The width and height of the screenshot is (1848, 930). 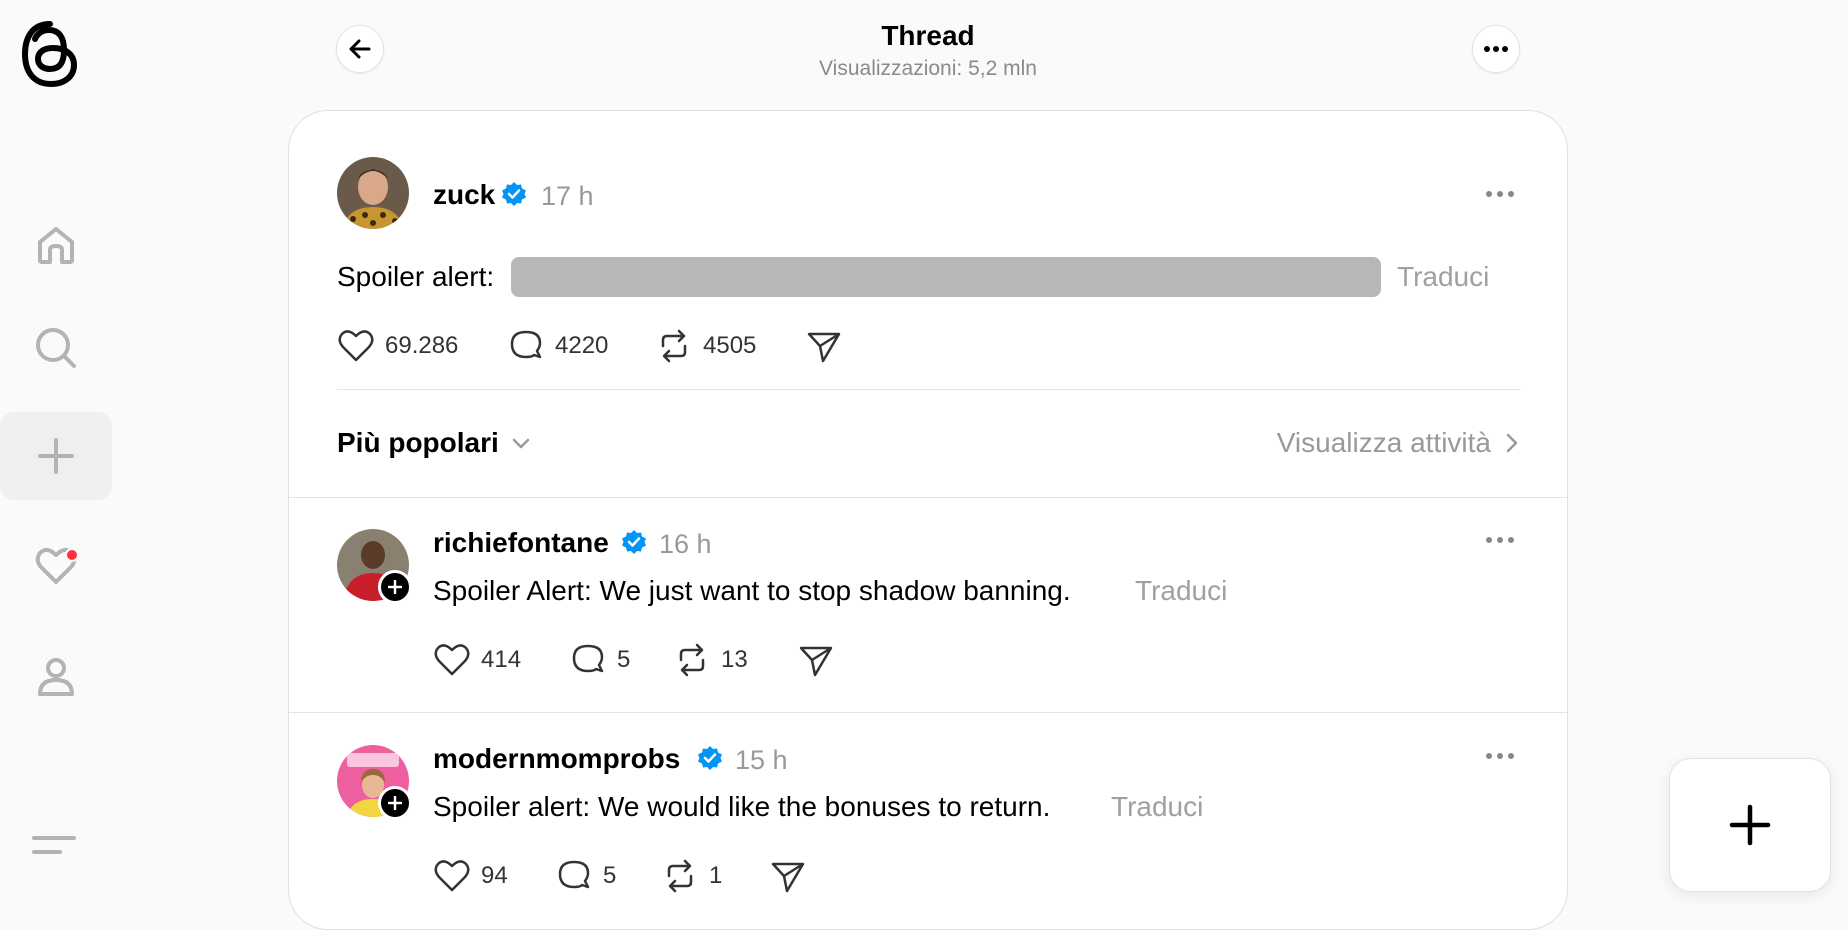 I want to click on like-count: 69.286, so click(x=422, y=345).